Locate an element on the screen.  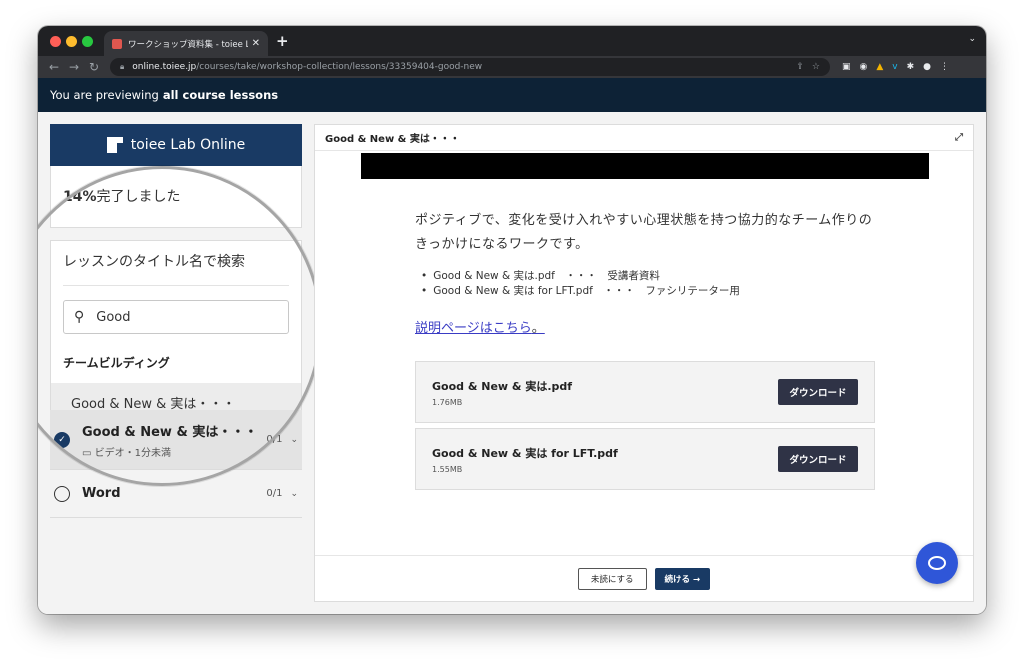
lock-icon: 🔒︎ is located at coordinates (122, 66).